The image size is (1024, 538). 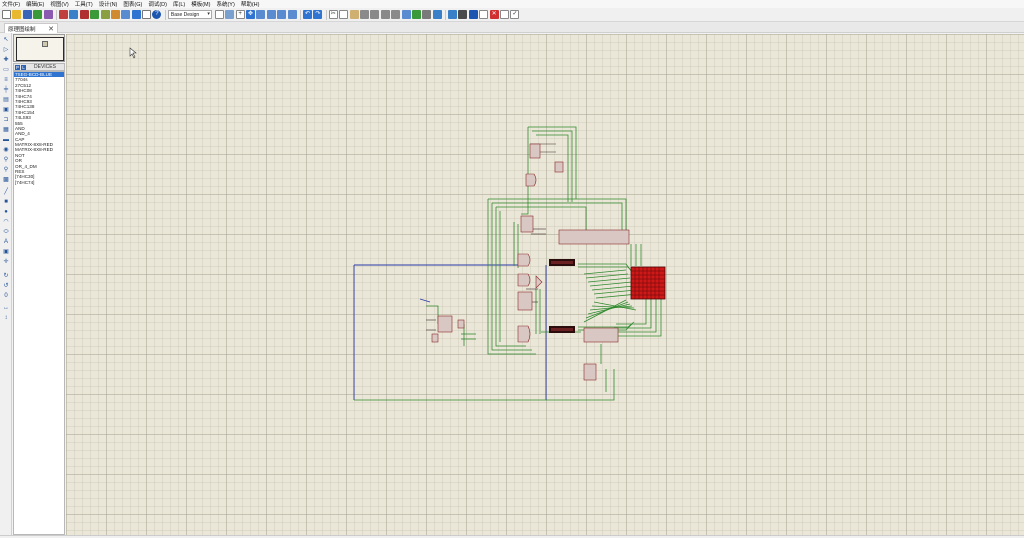 I want to click on generator-icon: ◉, so click(x=6, y=150).